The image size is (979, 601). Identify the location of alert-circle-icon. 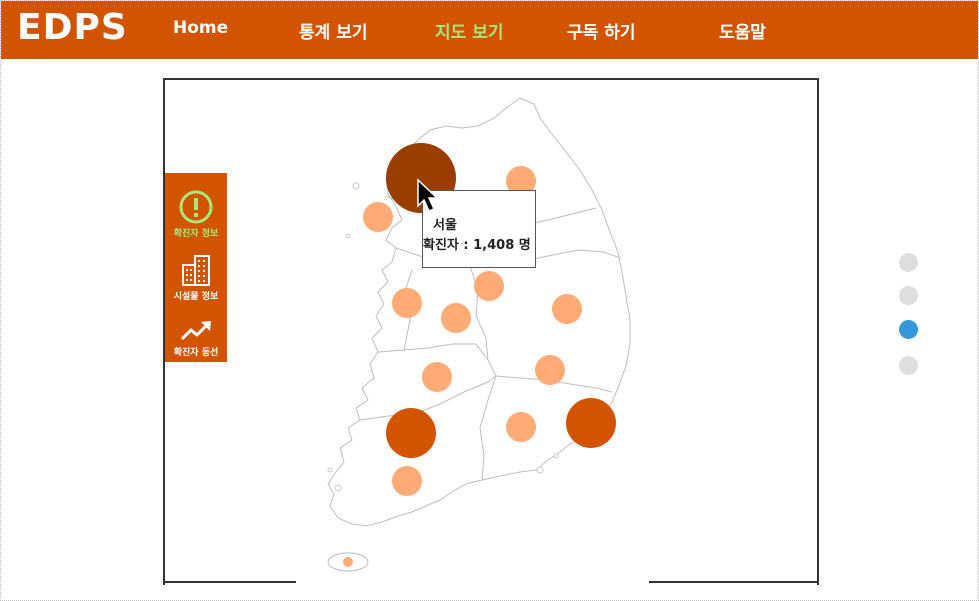
(196, 207).